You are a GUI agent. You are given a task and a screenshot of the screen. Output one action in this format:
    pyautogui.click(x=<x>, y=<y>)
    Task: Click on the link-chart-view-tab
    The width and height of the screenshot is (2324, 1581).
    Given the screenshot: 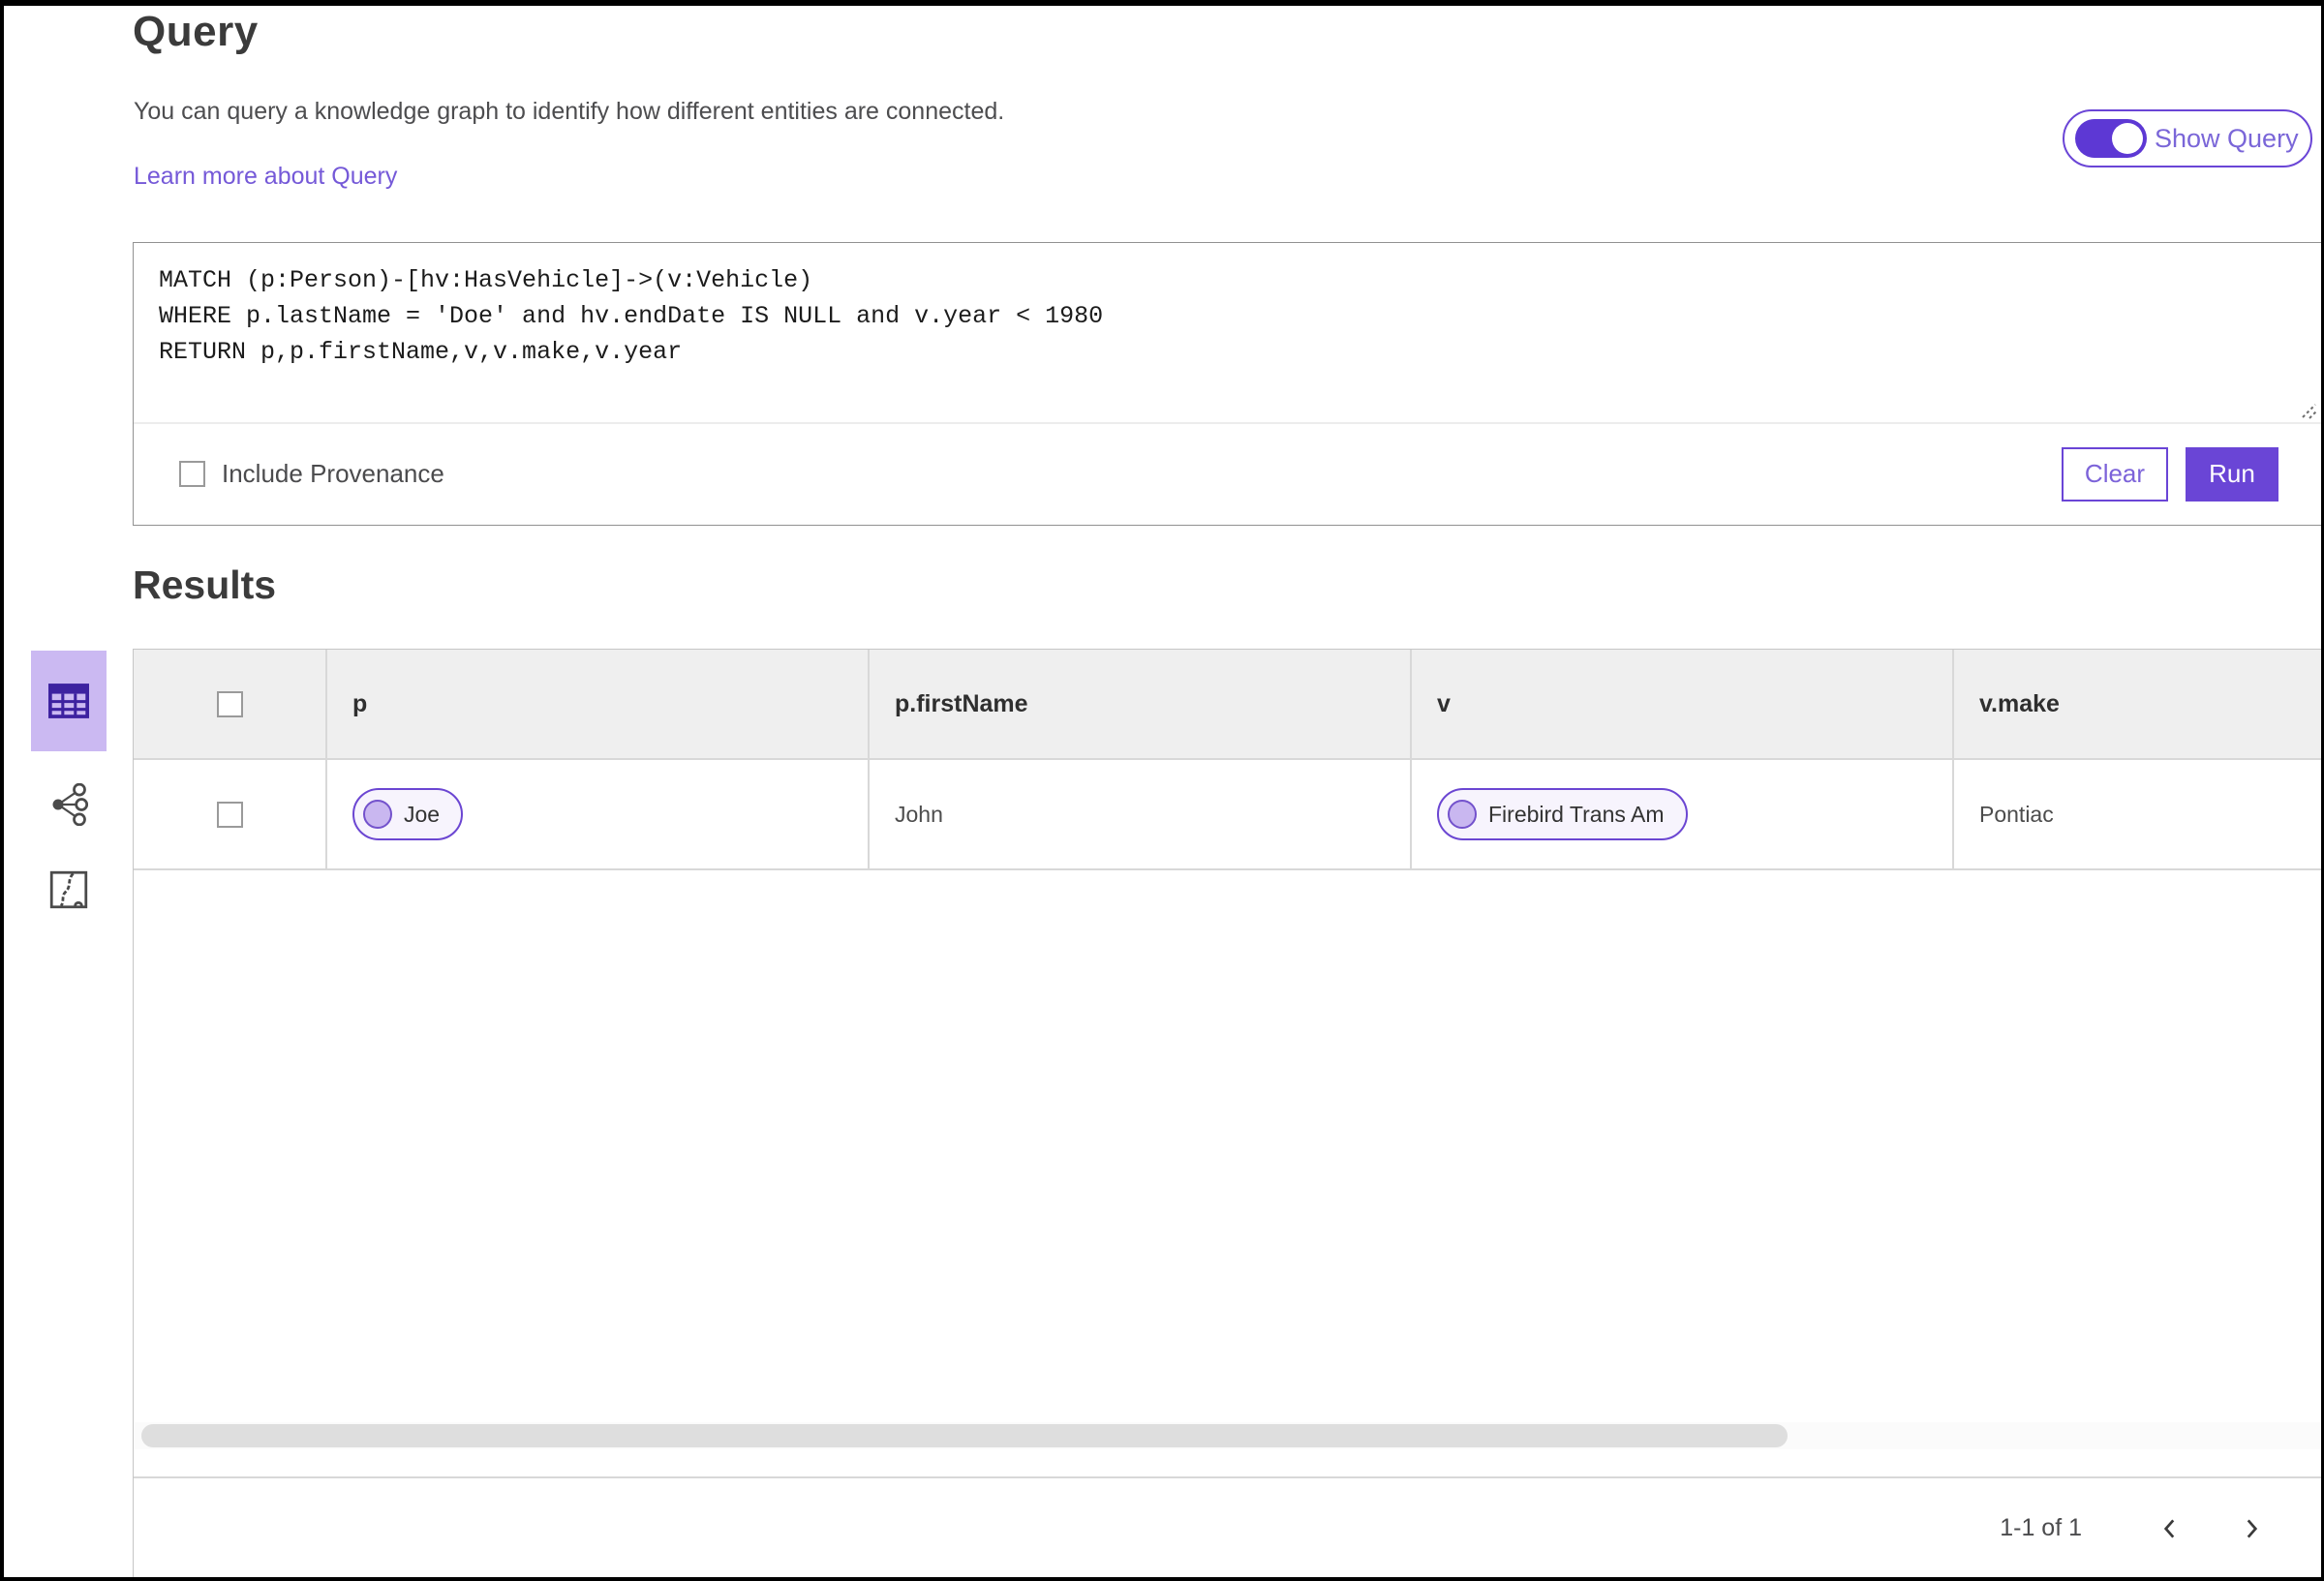 What is the action you would take?
    pyautogui.click(x=69, y=804)
    